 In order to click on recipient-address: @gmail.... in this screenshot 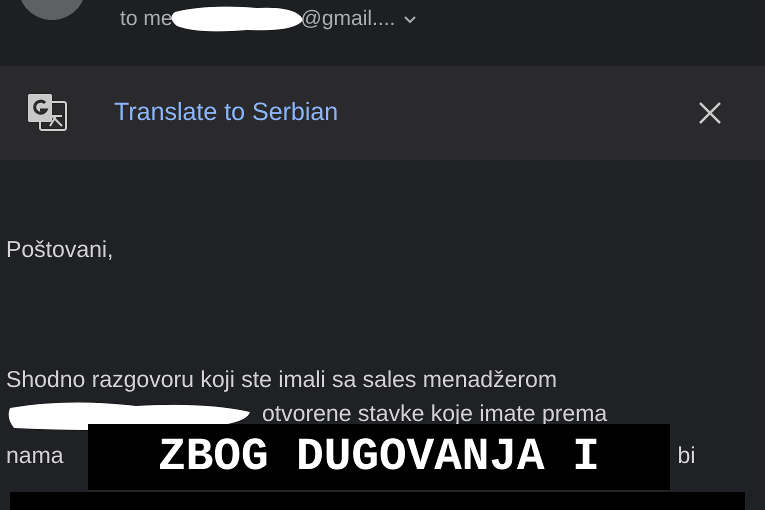, I will do `click(348, 19)`.